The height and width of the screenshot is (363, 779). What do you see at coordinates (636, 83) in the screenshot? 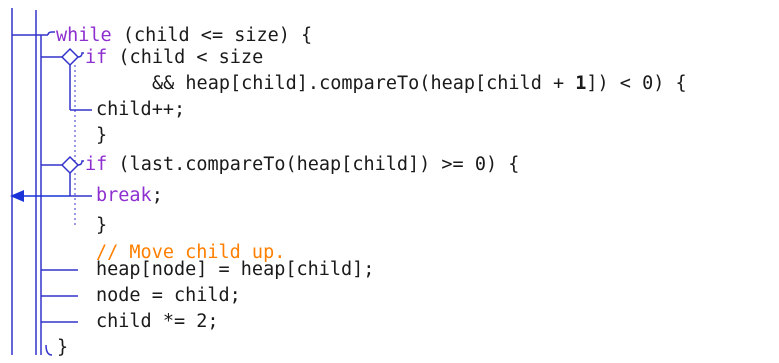
I see `condition-end: ]) < 0) {` at bounding box center [636, 83].